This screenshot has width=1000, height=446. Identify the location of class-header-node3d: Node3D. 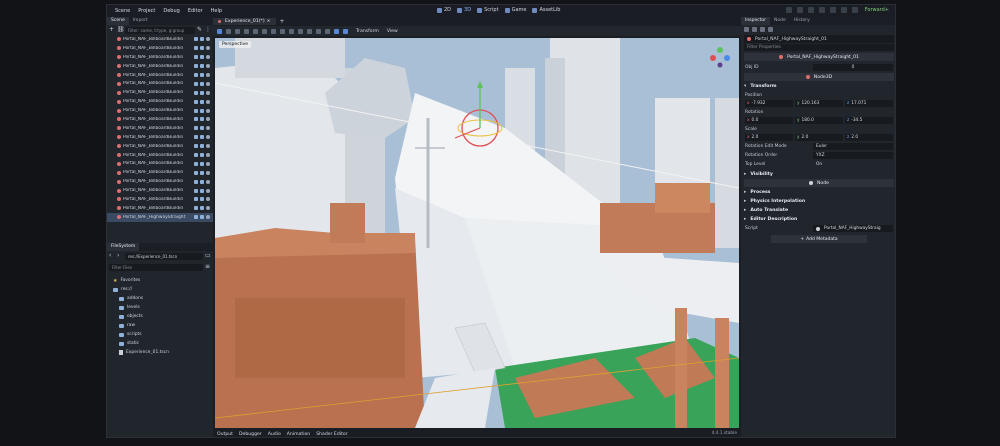
(819, 77).